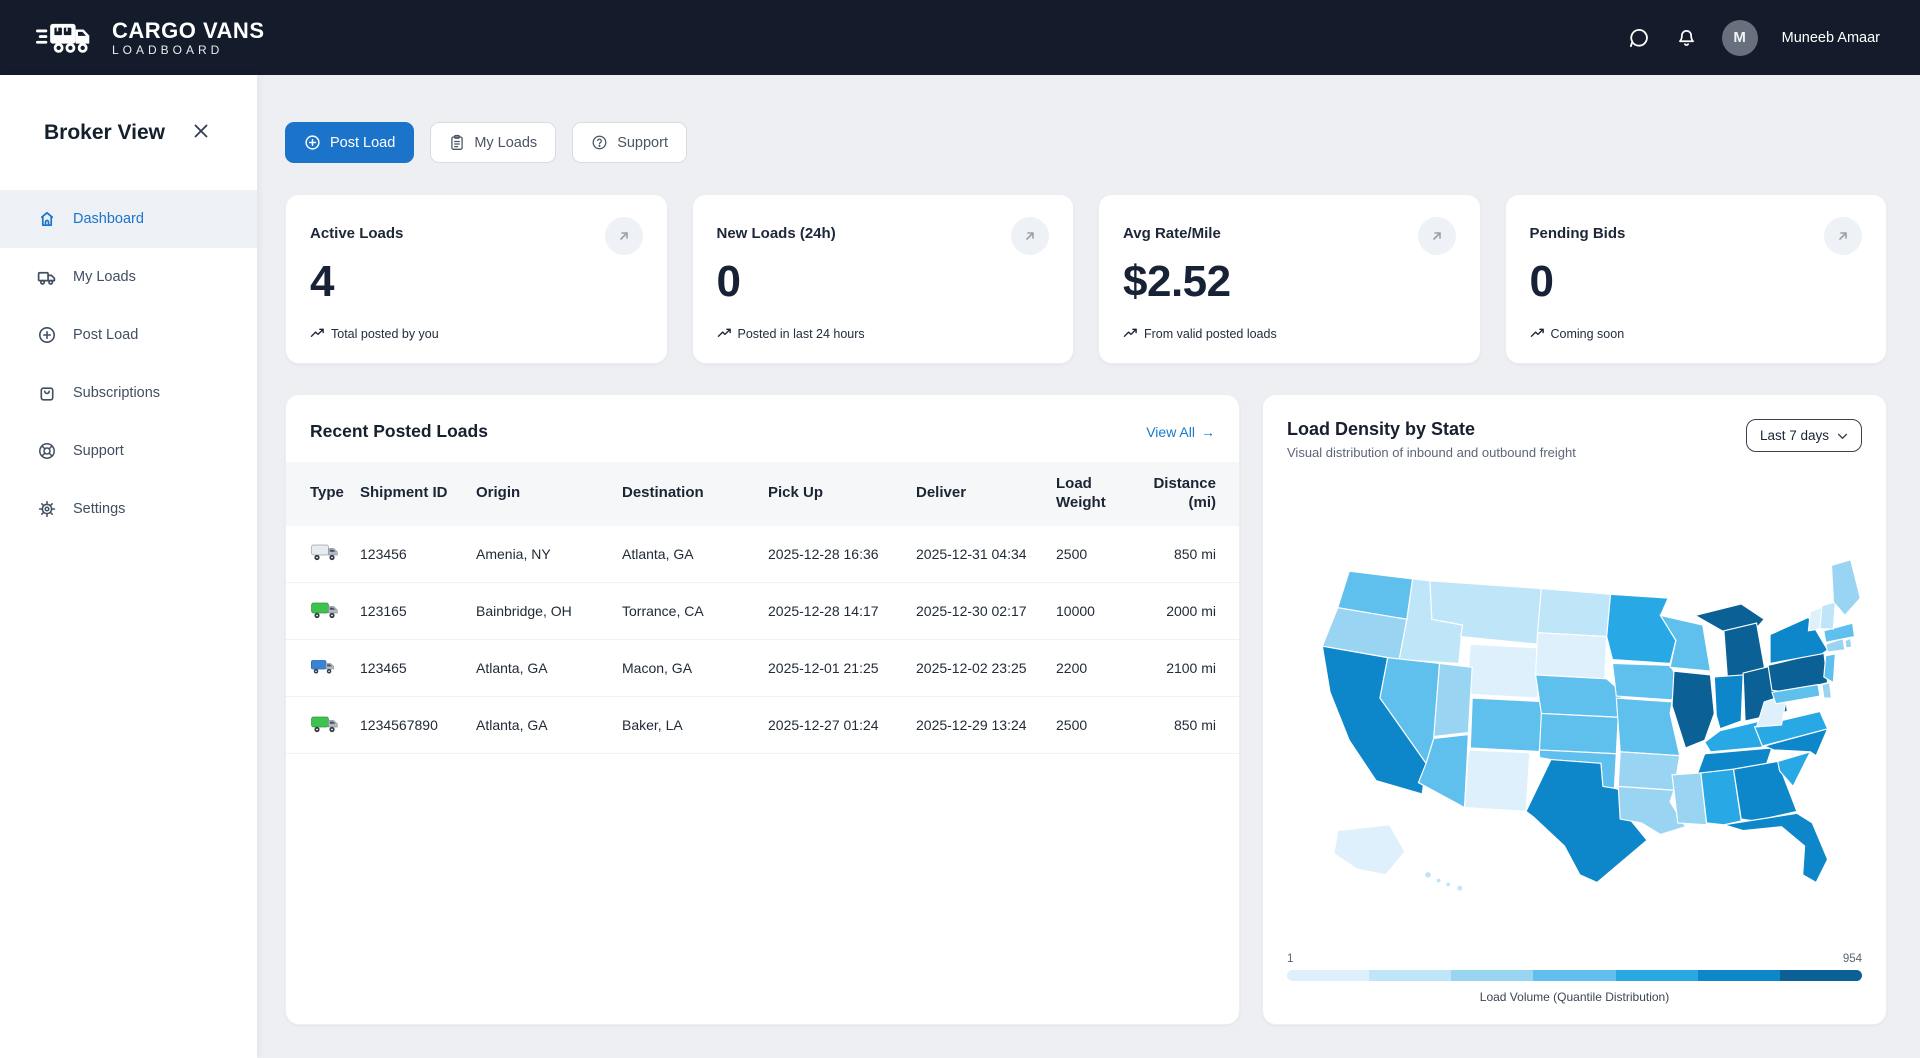  What do you see at coordinates (1826, 690) in the screenshot?
I see `state-DE` at bounding box center [1826, 690].